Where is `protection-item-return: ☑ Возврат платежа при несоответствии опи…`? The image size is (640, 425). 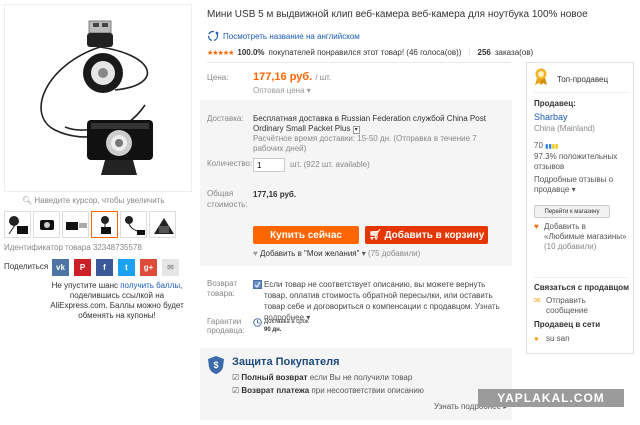 protection-item-return: ☑ Возврат платежа при несоответствии опи… is located at coordinates (328, 390).